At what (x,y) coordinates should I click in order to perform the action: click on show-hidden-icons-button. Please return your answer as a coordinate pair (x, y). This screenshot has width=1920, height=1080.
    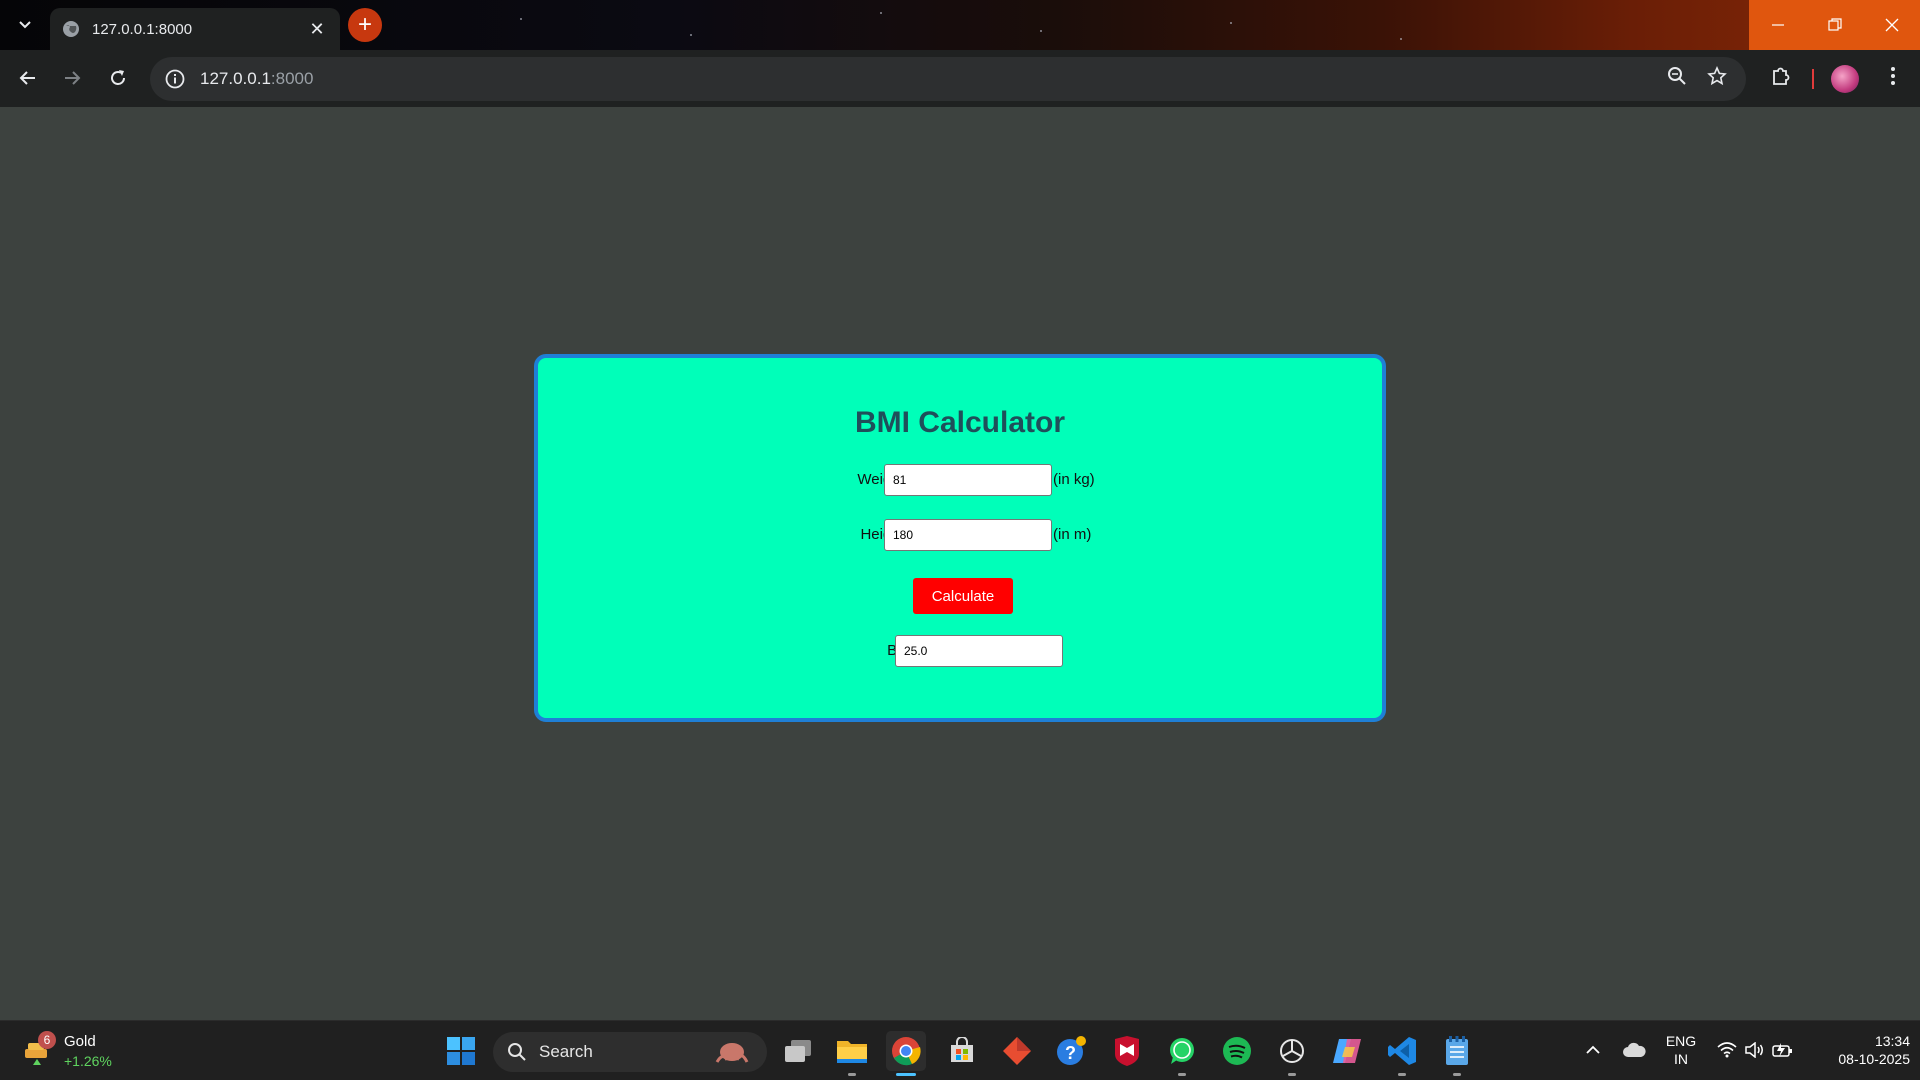
    Looking at the image, I should click on (1593, 1050).